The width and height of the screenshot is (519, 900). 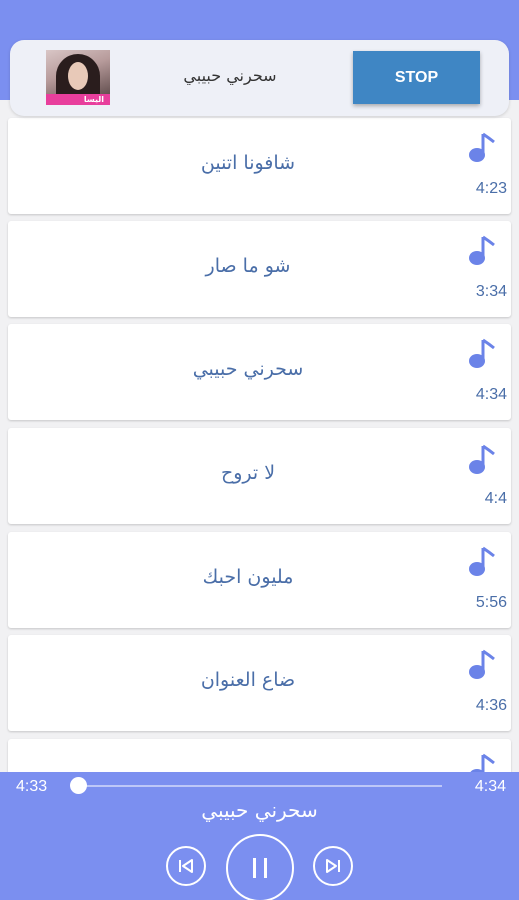 What do you see at coordinates (260, 786) in the screenshot?
I see `seek-bar` at bounding box center [260, 786].